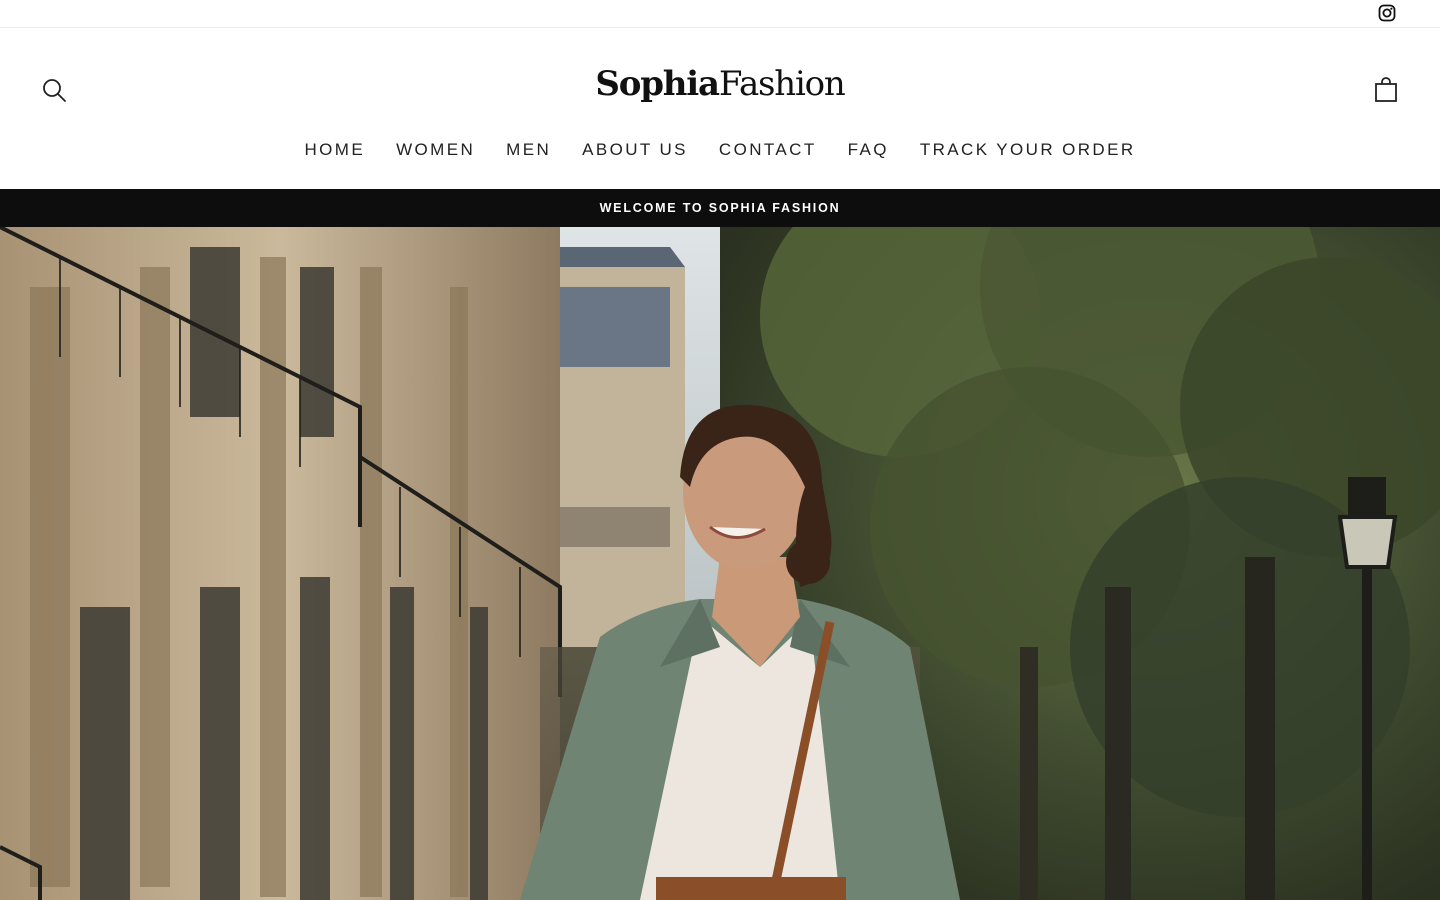  Describe the element at coordinates (657, 84) in the screenshot. I see `logo-text-bold: Sophia` at that location.